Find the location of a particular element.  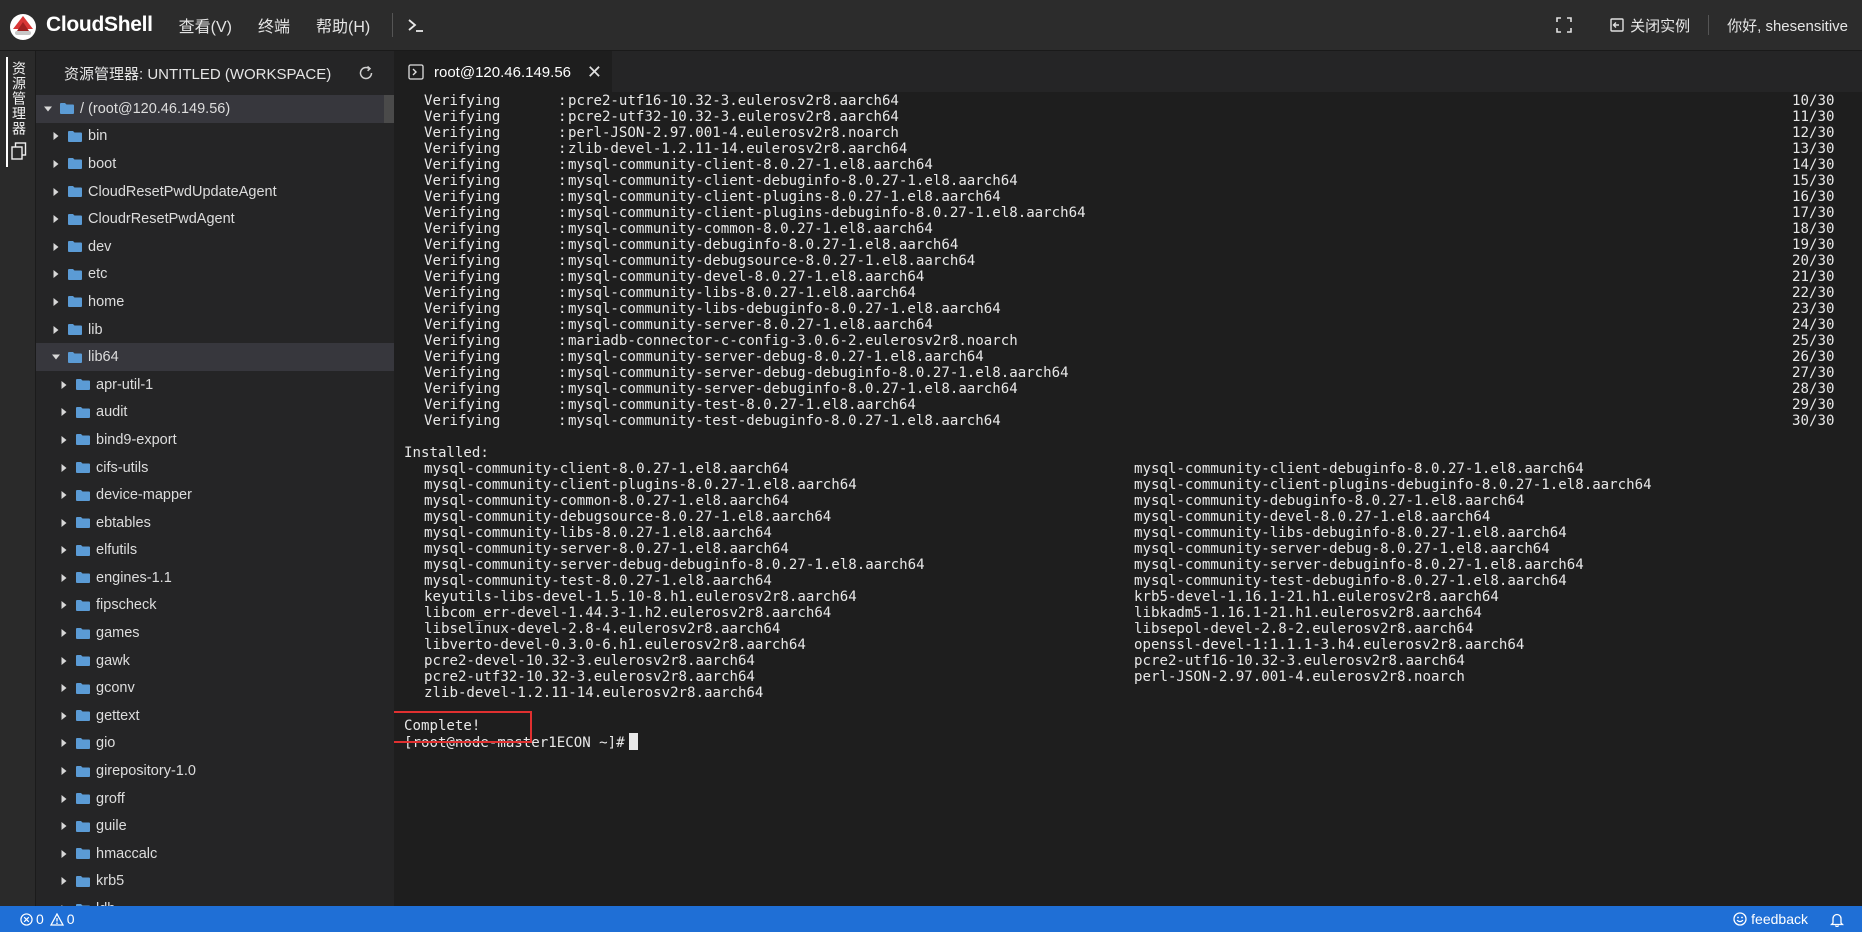

tree-item: audit is located at coordinates (215, 413).